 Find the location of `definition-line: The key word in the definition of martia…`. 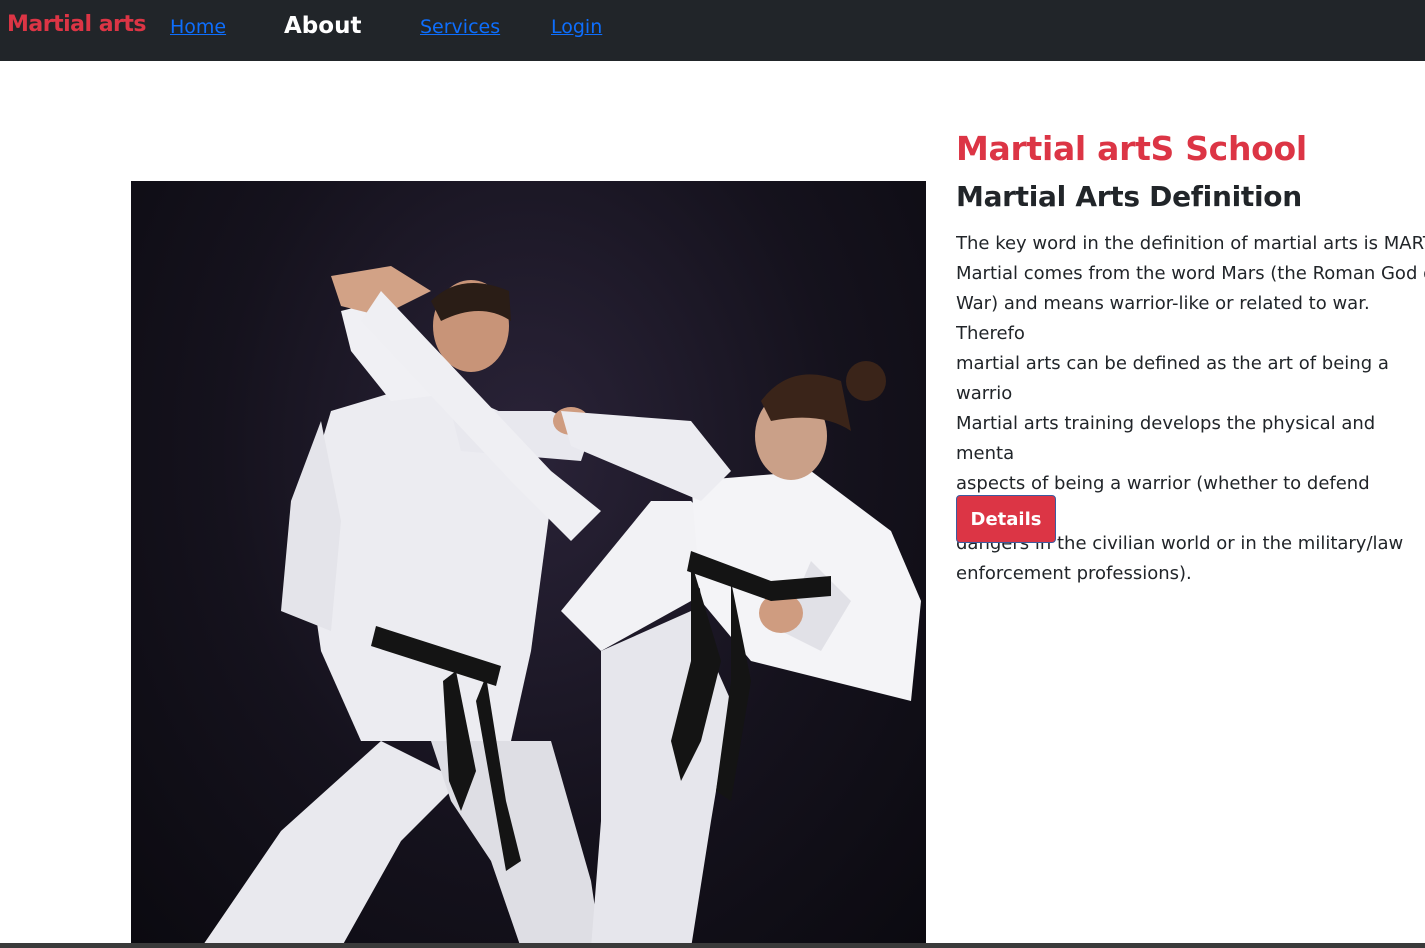

definition-line: The key word in the definition of martia… is located at coordinates (1190, 243).